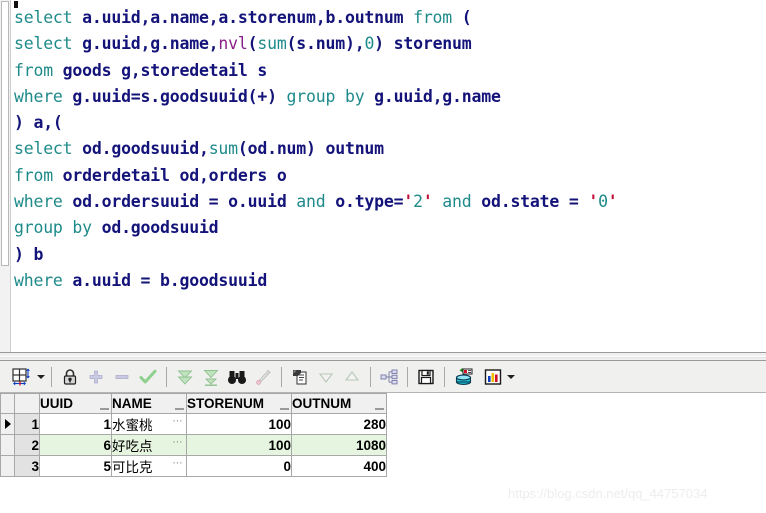  What do you see at coordinates (339, 445) in the screenshot?
I see `cell-outnum: 1080` at bounding box center [339, 445].